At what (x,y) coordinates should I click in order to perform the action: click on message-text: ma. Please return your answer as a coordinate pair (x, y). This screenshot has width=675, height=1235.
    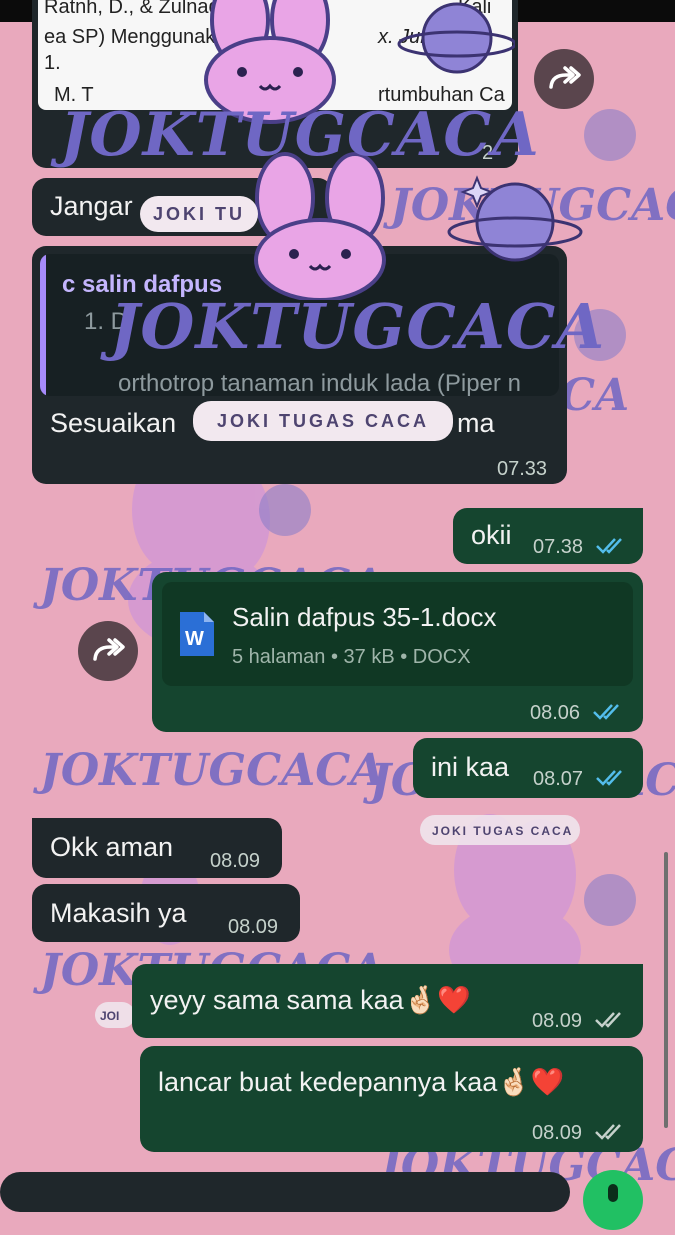
    Looking at the image, I should click on (476, 423).